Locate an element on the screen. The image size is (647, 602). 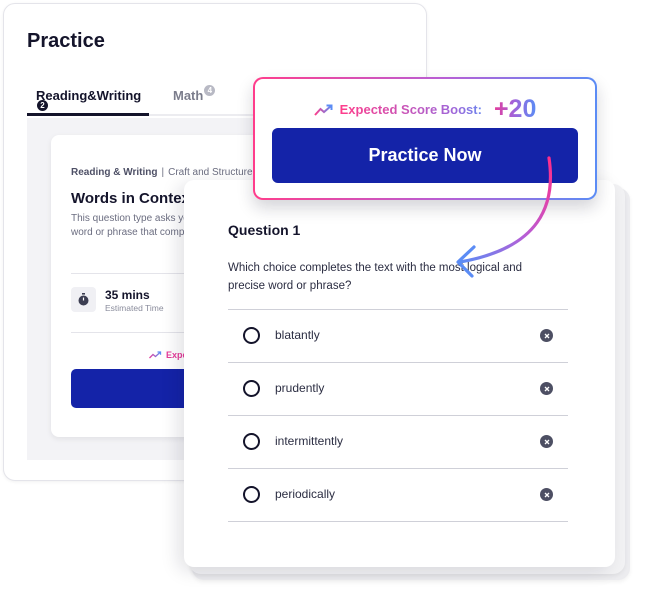
score-boost-inner: Expected Score Boost: +20 Practice Now is located at coordinates (425, 138).